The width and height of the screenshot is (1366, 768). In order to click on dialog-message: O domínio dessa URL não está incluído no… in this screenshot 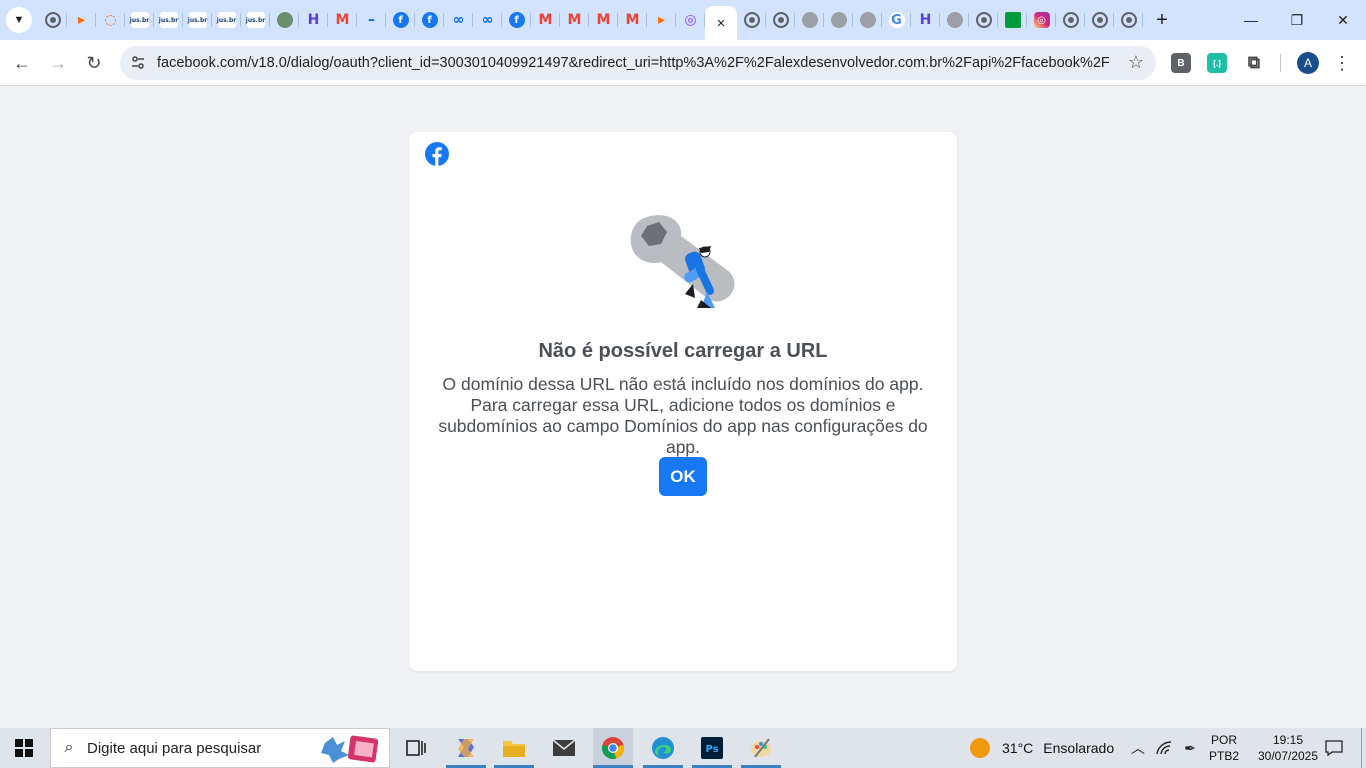, I will do `click(683, 415)`.